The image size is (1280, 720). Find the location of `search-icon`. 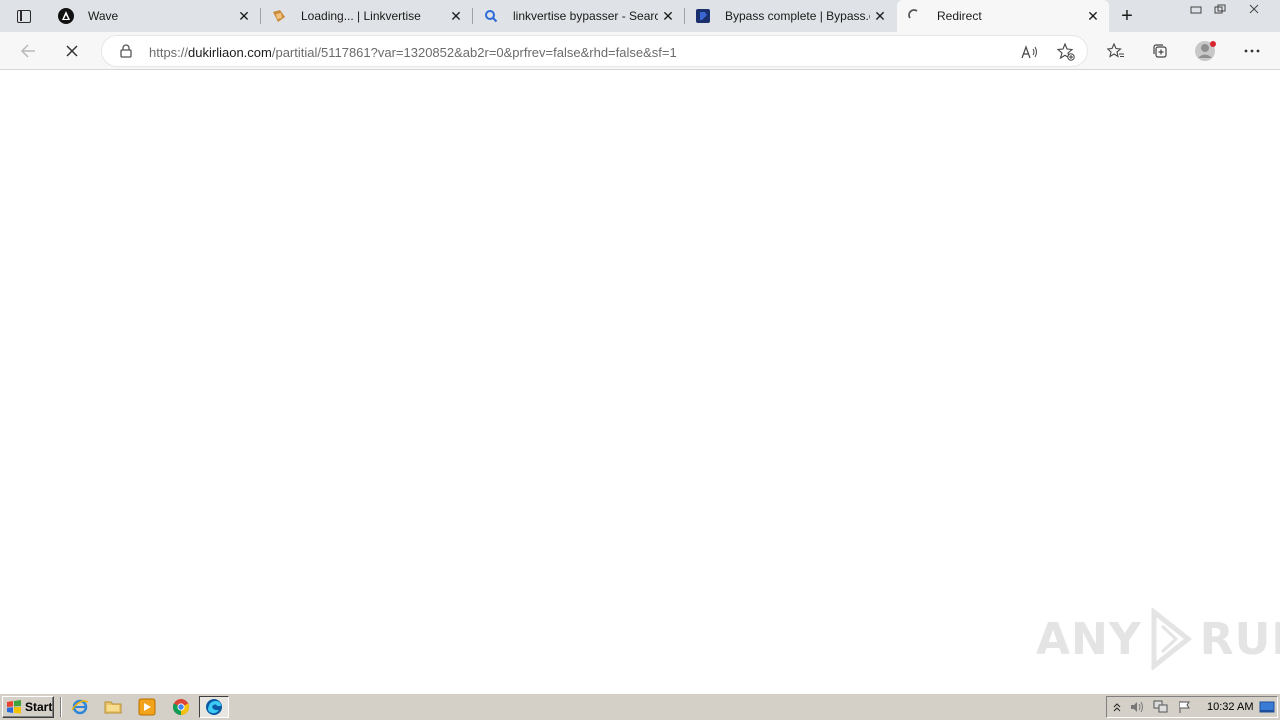

search-icon is located at coordinates (491, 16).